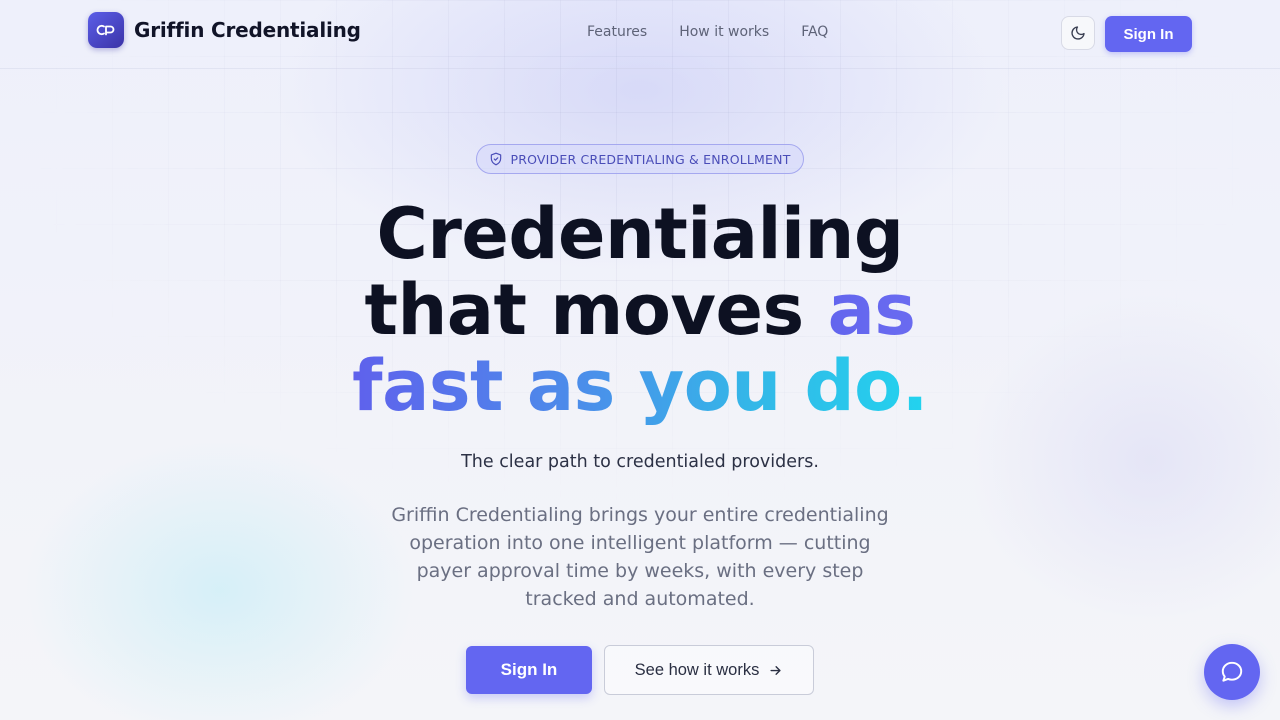 The width and height of the screenshot is (1280, 720). Describe the element at coordinates (724, 32) in the screenshot. I see `nav-link-how-it-works: How it works` at that location.